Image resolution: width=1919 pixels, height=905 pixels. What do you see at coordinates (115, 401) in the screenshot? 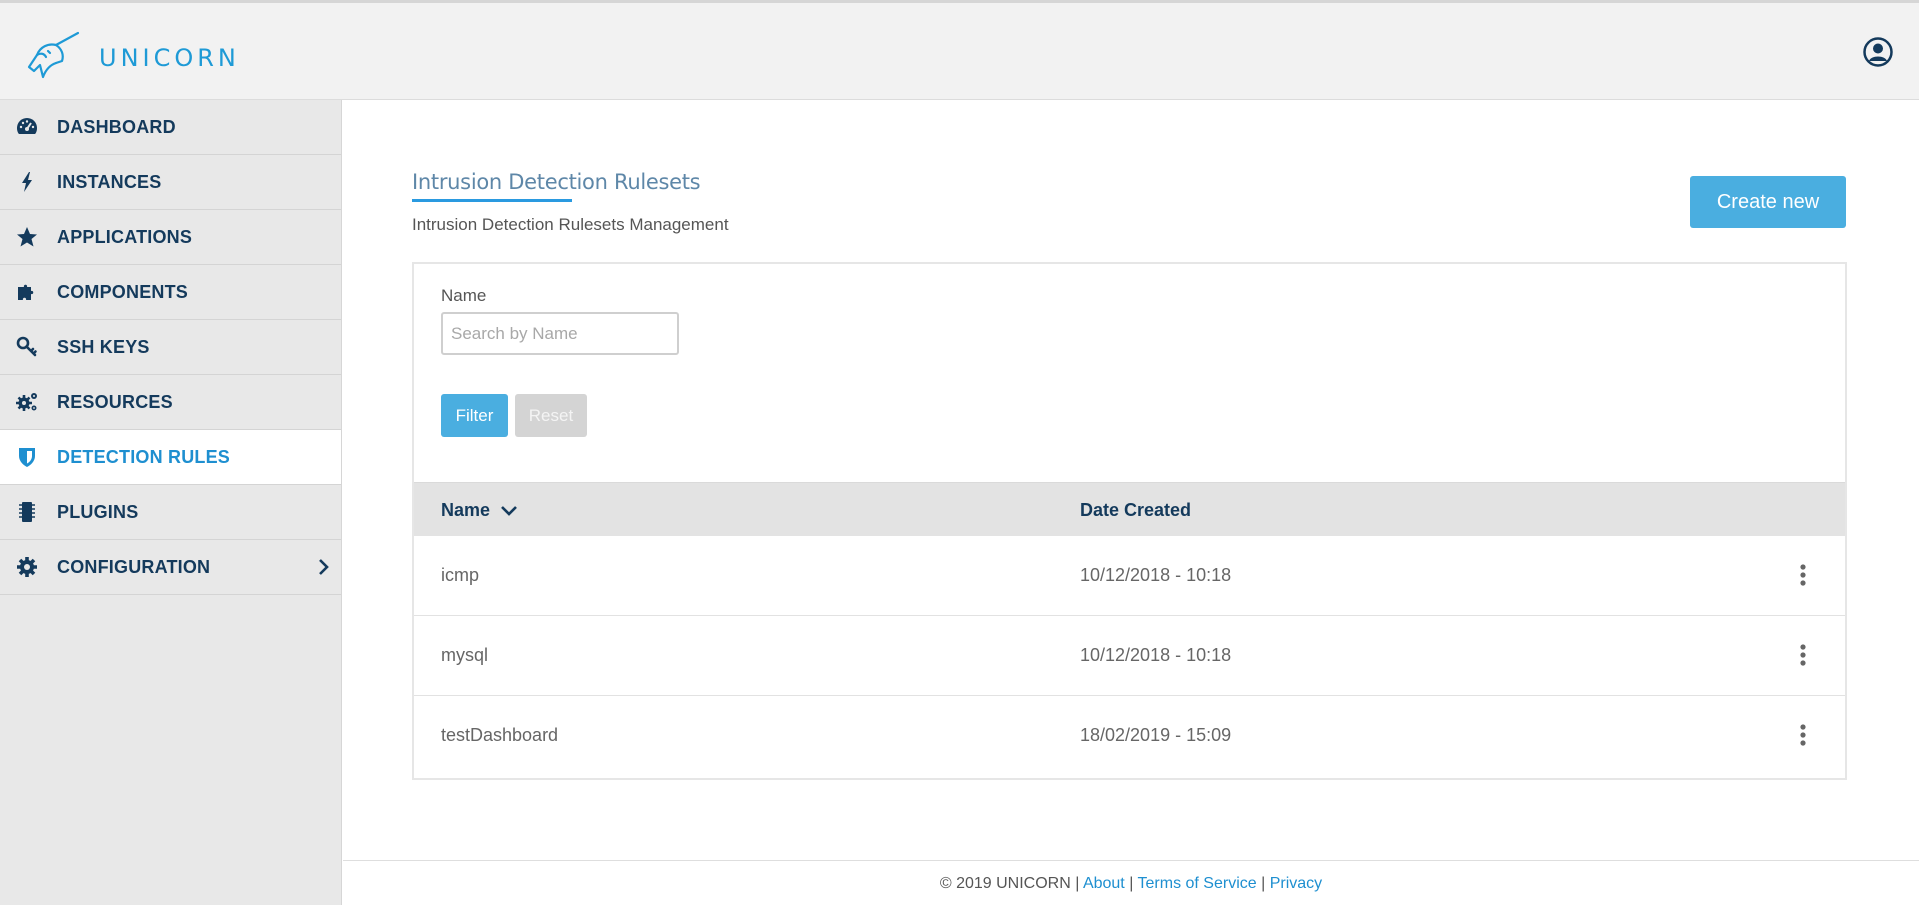
I see `sidebar-item-label: RESOURCES` at bounding box center [115, 401].